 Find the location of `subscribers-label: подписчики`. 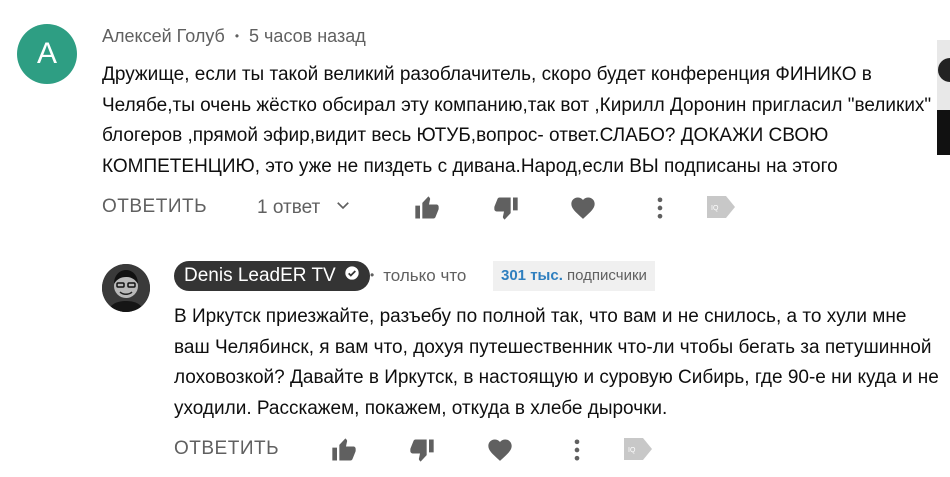

subscribers-label: подписчики is located at coordinates (607, 275).